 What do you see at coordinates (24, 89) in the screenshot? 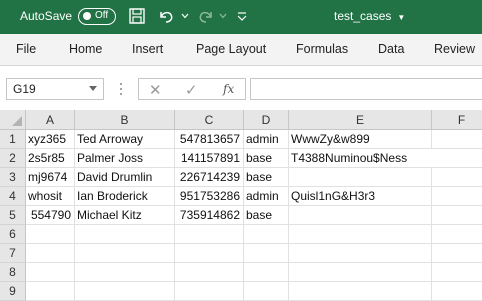
I see `name-box-value: G19` at bounding box center [24, 89].